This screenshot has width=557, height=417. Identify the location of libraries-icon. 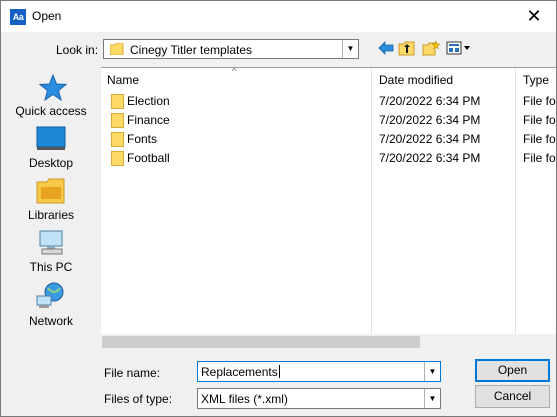
(50, 191).